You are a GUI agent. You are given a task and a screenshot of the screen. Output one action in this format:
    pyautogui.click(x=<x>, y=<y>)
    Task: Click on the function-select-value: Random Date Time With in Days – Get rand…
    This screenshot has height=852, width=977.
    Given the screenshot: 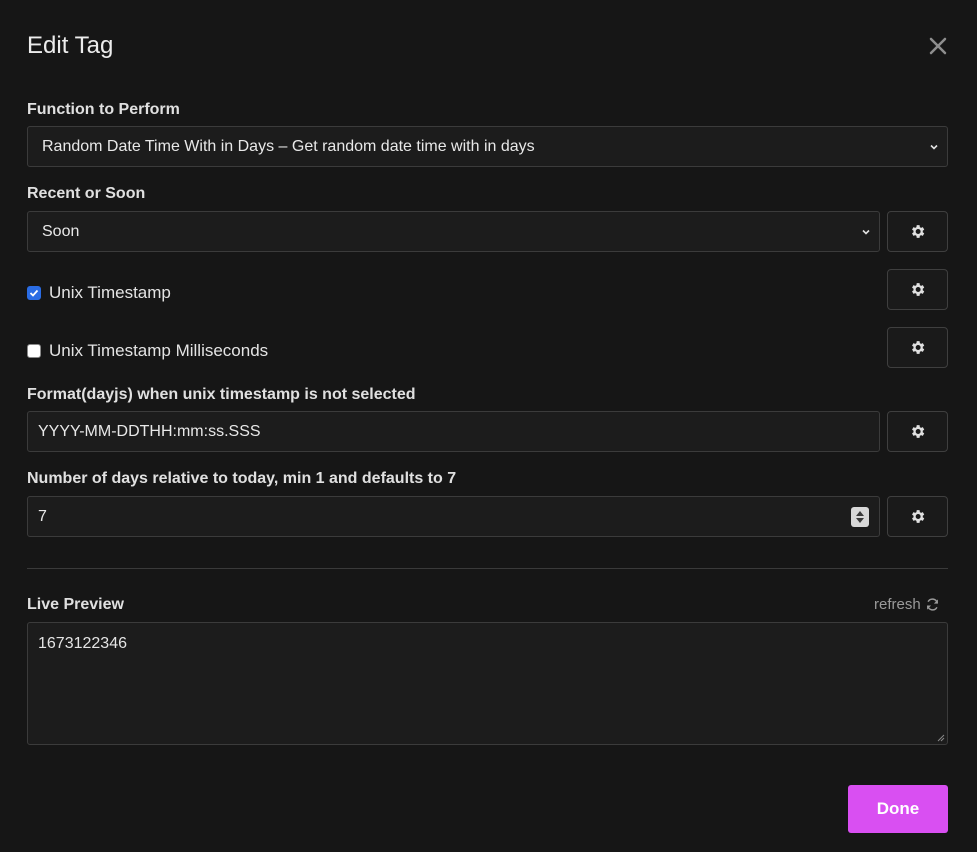 What is the action you would take?
    pyautogui.click(x=288, y=146)
    